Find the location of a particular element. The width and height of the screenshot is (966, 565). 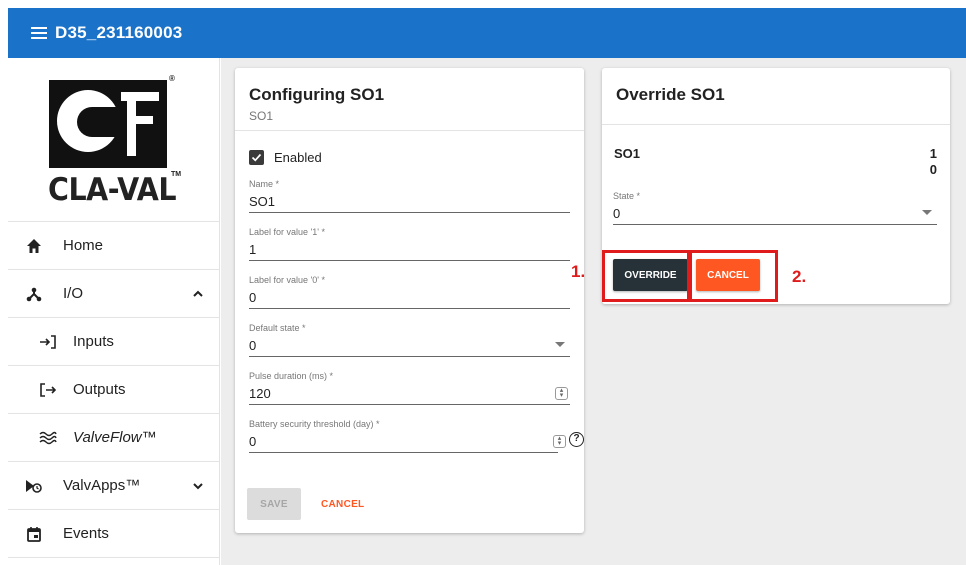

checkbox-checked-icon is located at coordinates (256, 157).